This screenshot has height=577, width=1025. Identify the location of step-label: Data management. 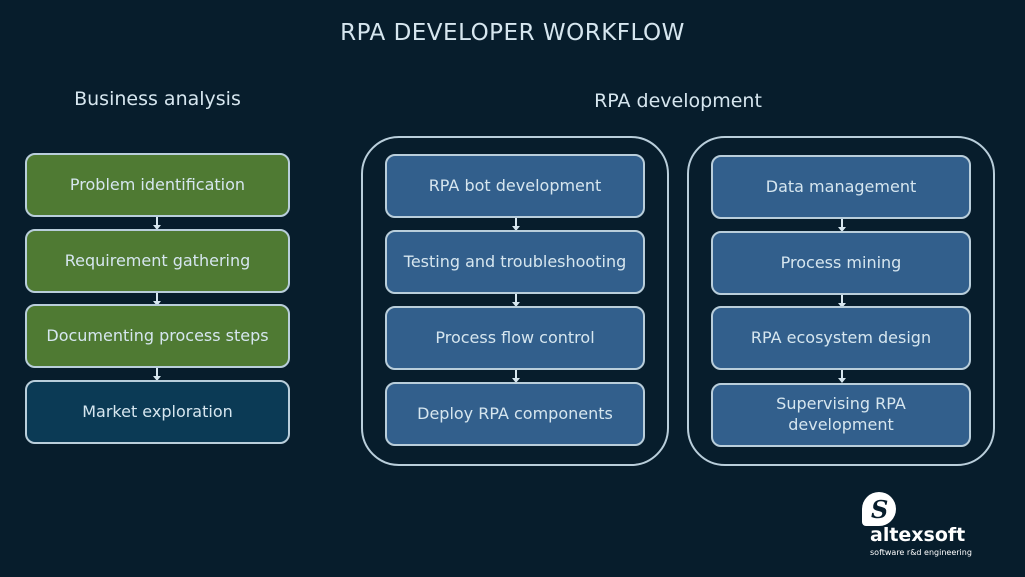
(841, 186).